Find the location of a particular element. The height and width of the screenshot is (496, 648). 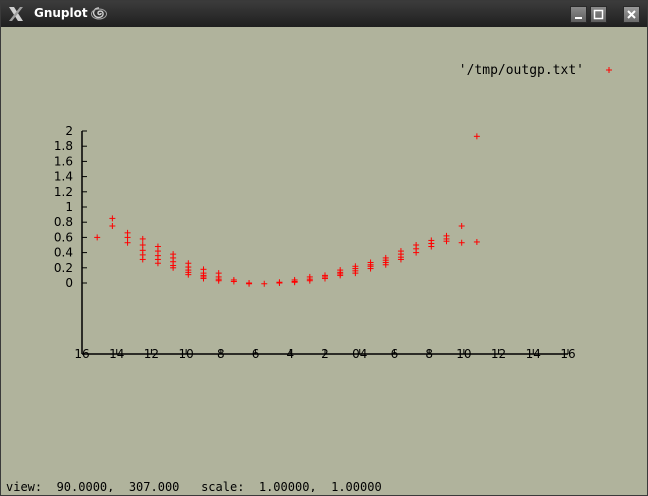

x-logo-icon is located at coordinates (16, 14).